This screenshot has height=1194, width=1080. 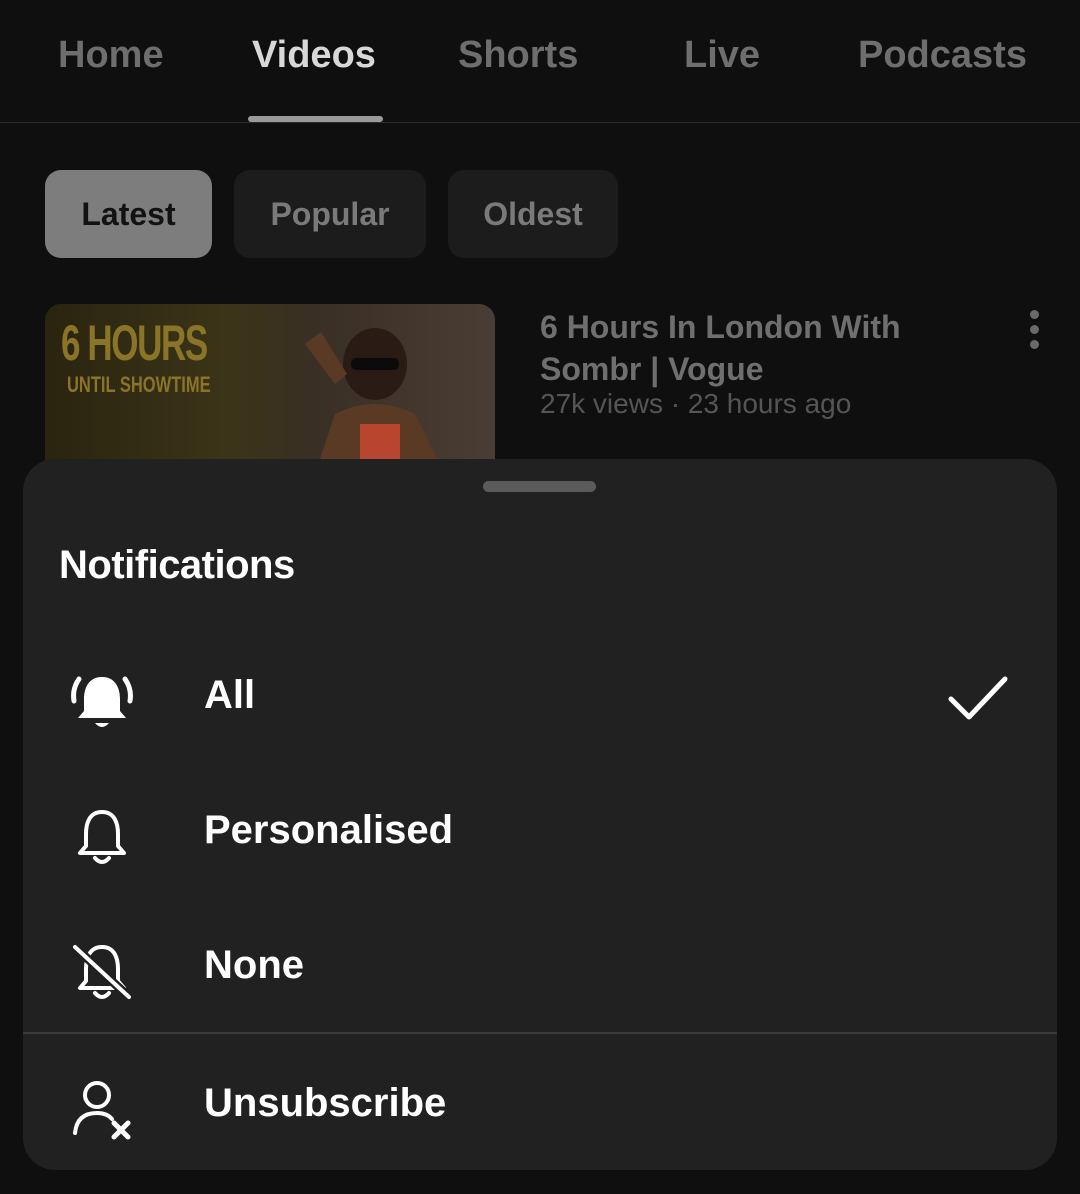 What do you see at coordinates (230, 695) in the screenshot?
I see `option-all-label: All` at bounding box center [230, 695].